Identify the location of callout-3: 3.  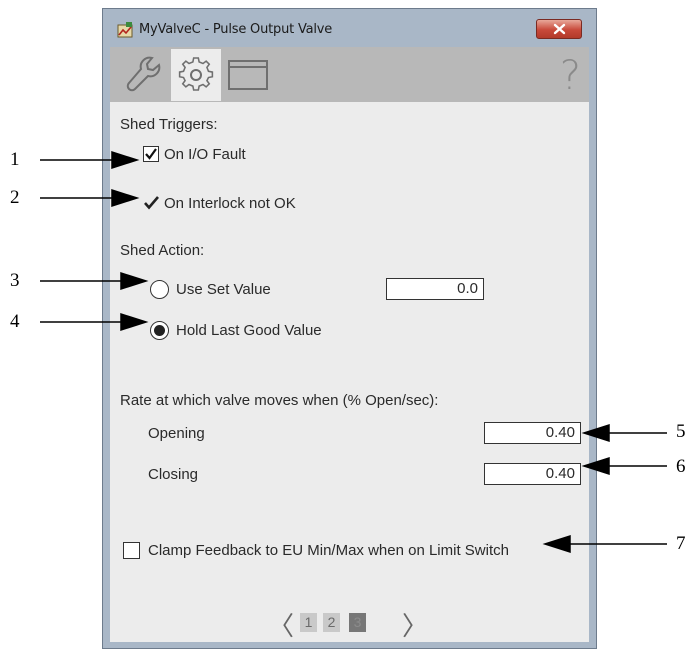
(15, 280).